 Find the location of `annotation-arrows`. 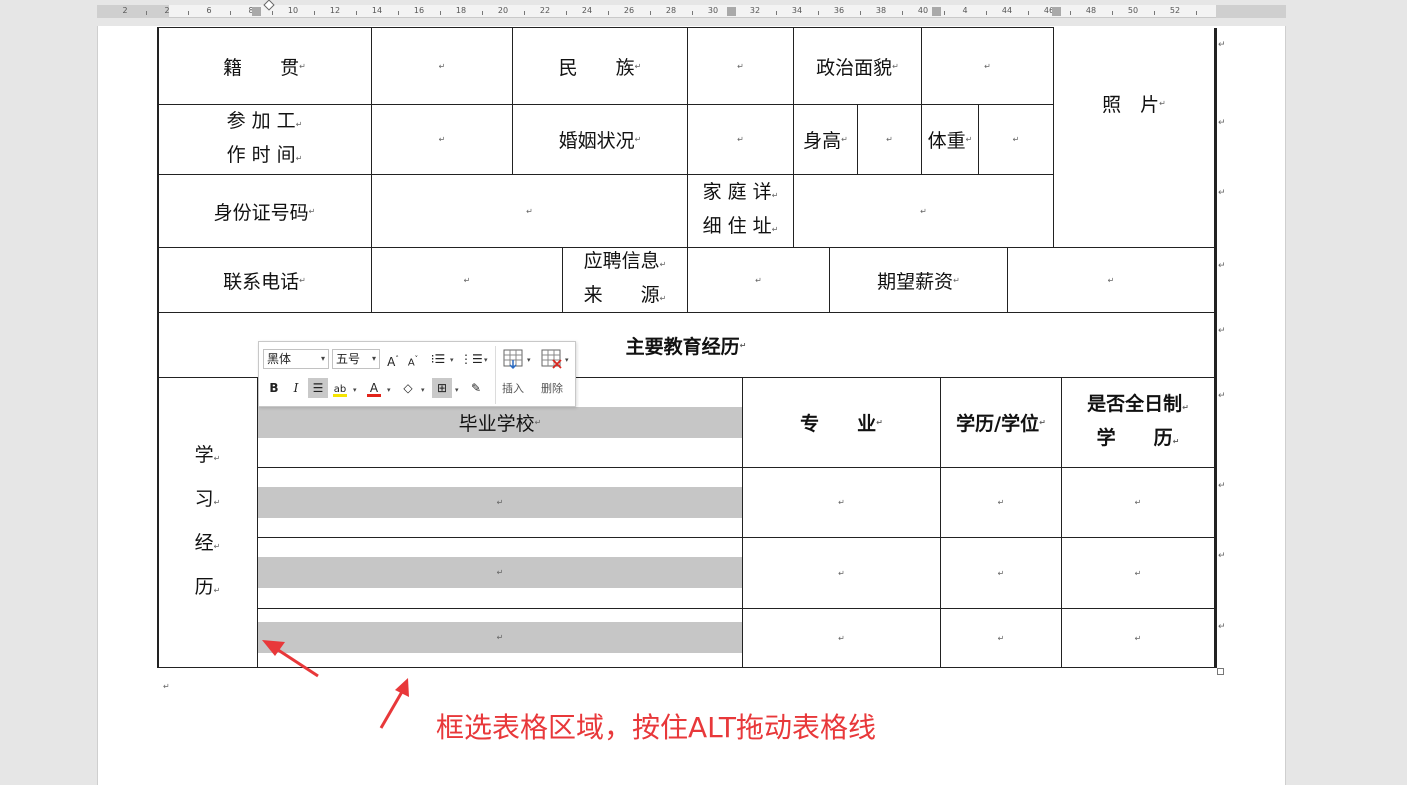

annotation-arrows is located at coordinates (335, 684).